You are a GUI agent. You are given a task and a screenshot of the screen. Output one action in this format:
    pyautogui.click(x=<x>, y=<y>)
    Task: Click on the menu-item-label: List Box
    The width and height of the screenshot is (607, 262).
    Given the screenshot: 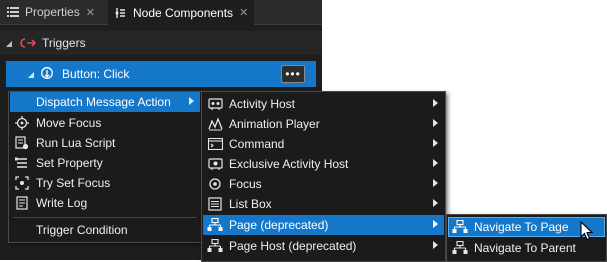 What is the action you would take?
    pyautogui.click(x=250, y=204)
    